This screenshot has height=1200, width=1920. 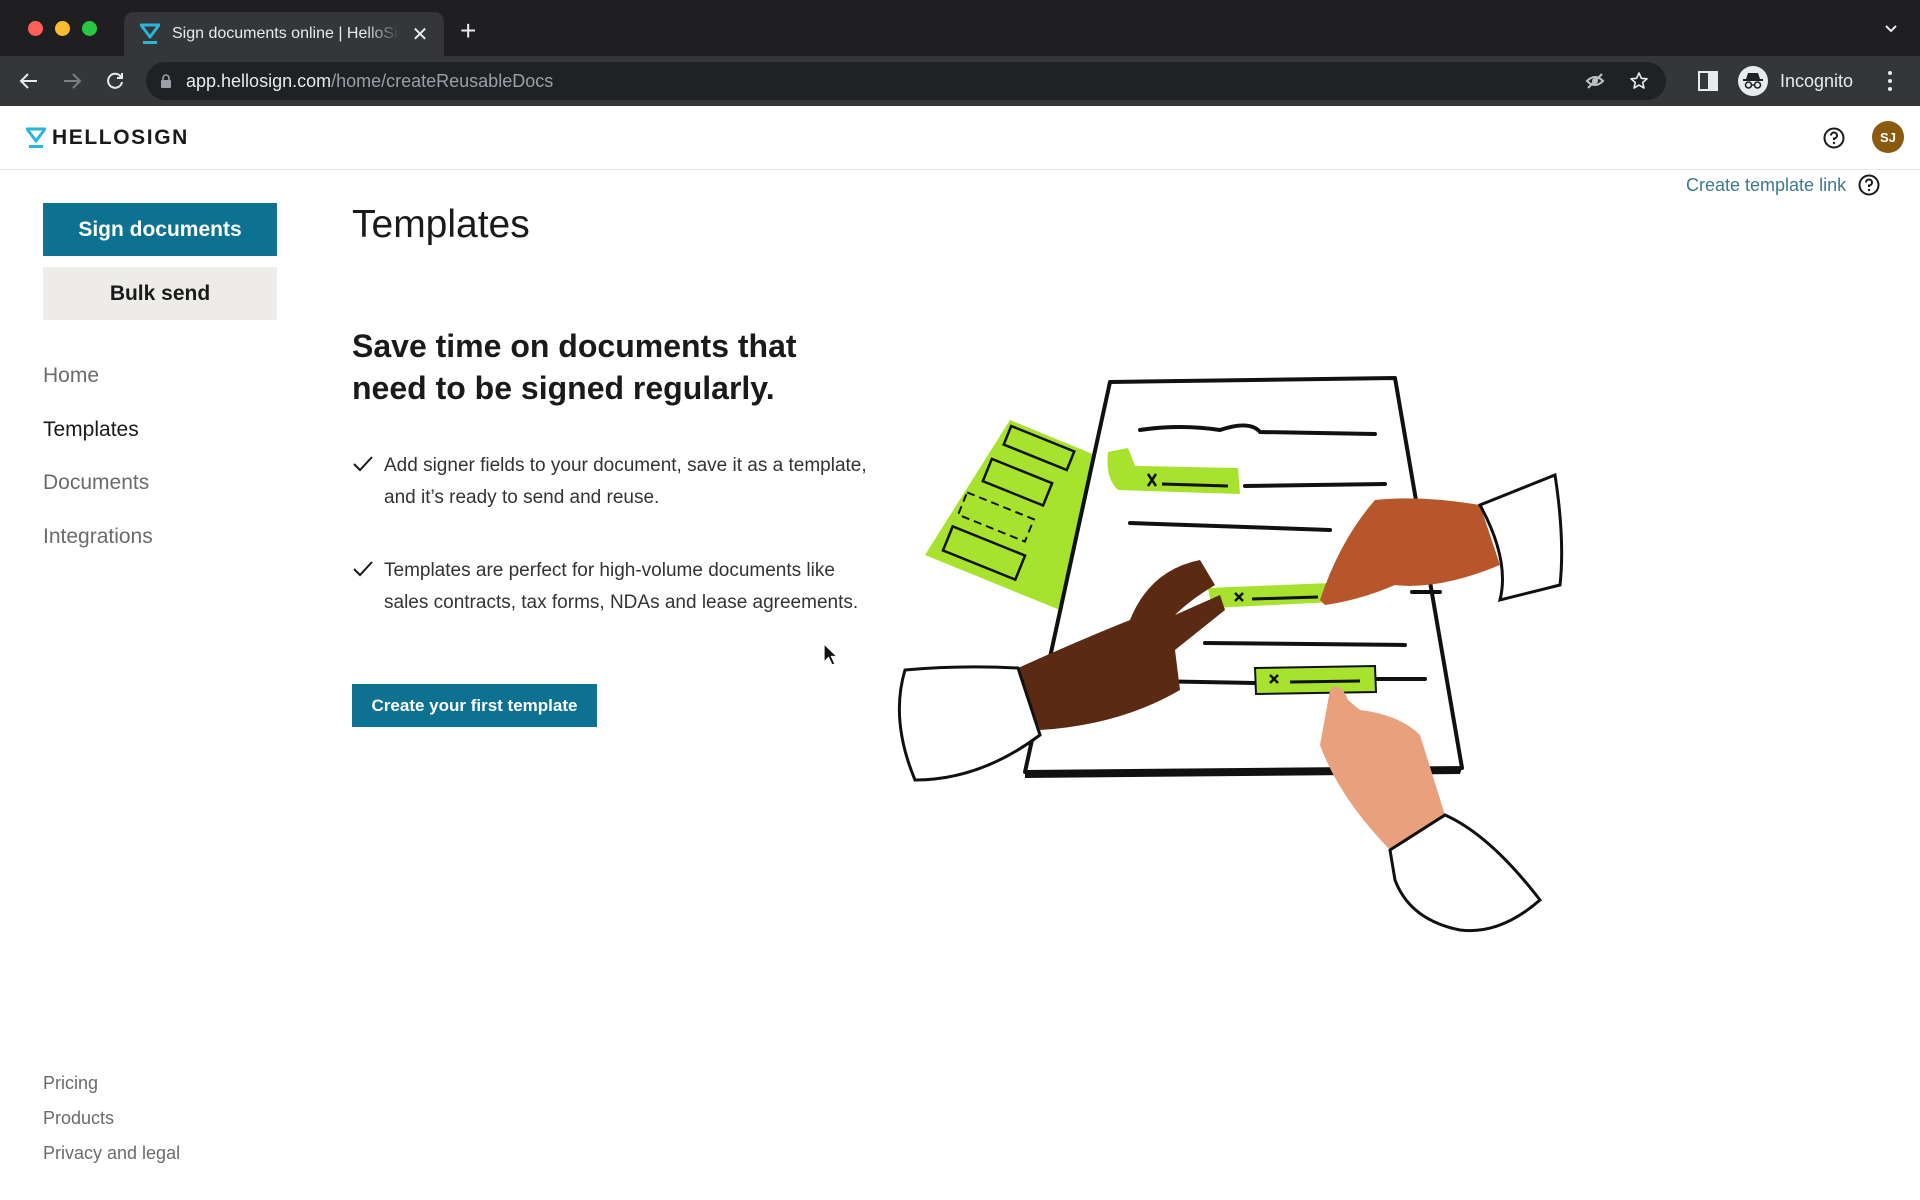 What do you see at coordinates (62, 28) in the screenshot?
I see `window-minimize-button` at bounding box center [62, 28].